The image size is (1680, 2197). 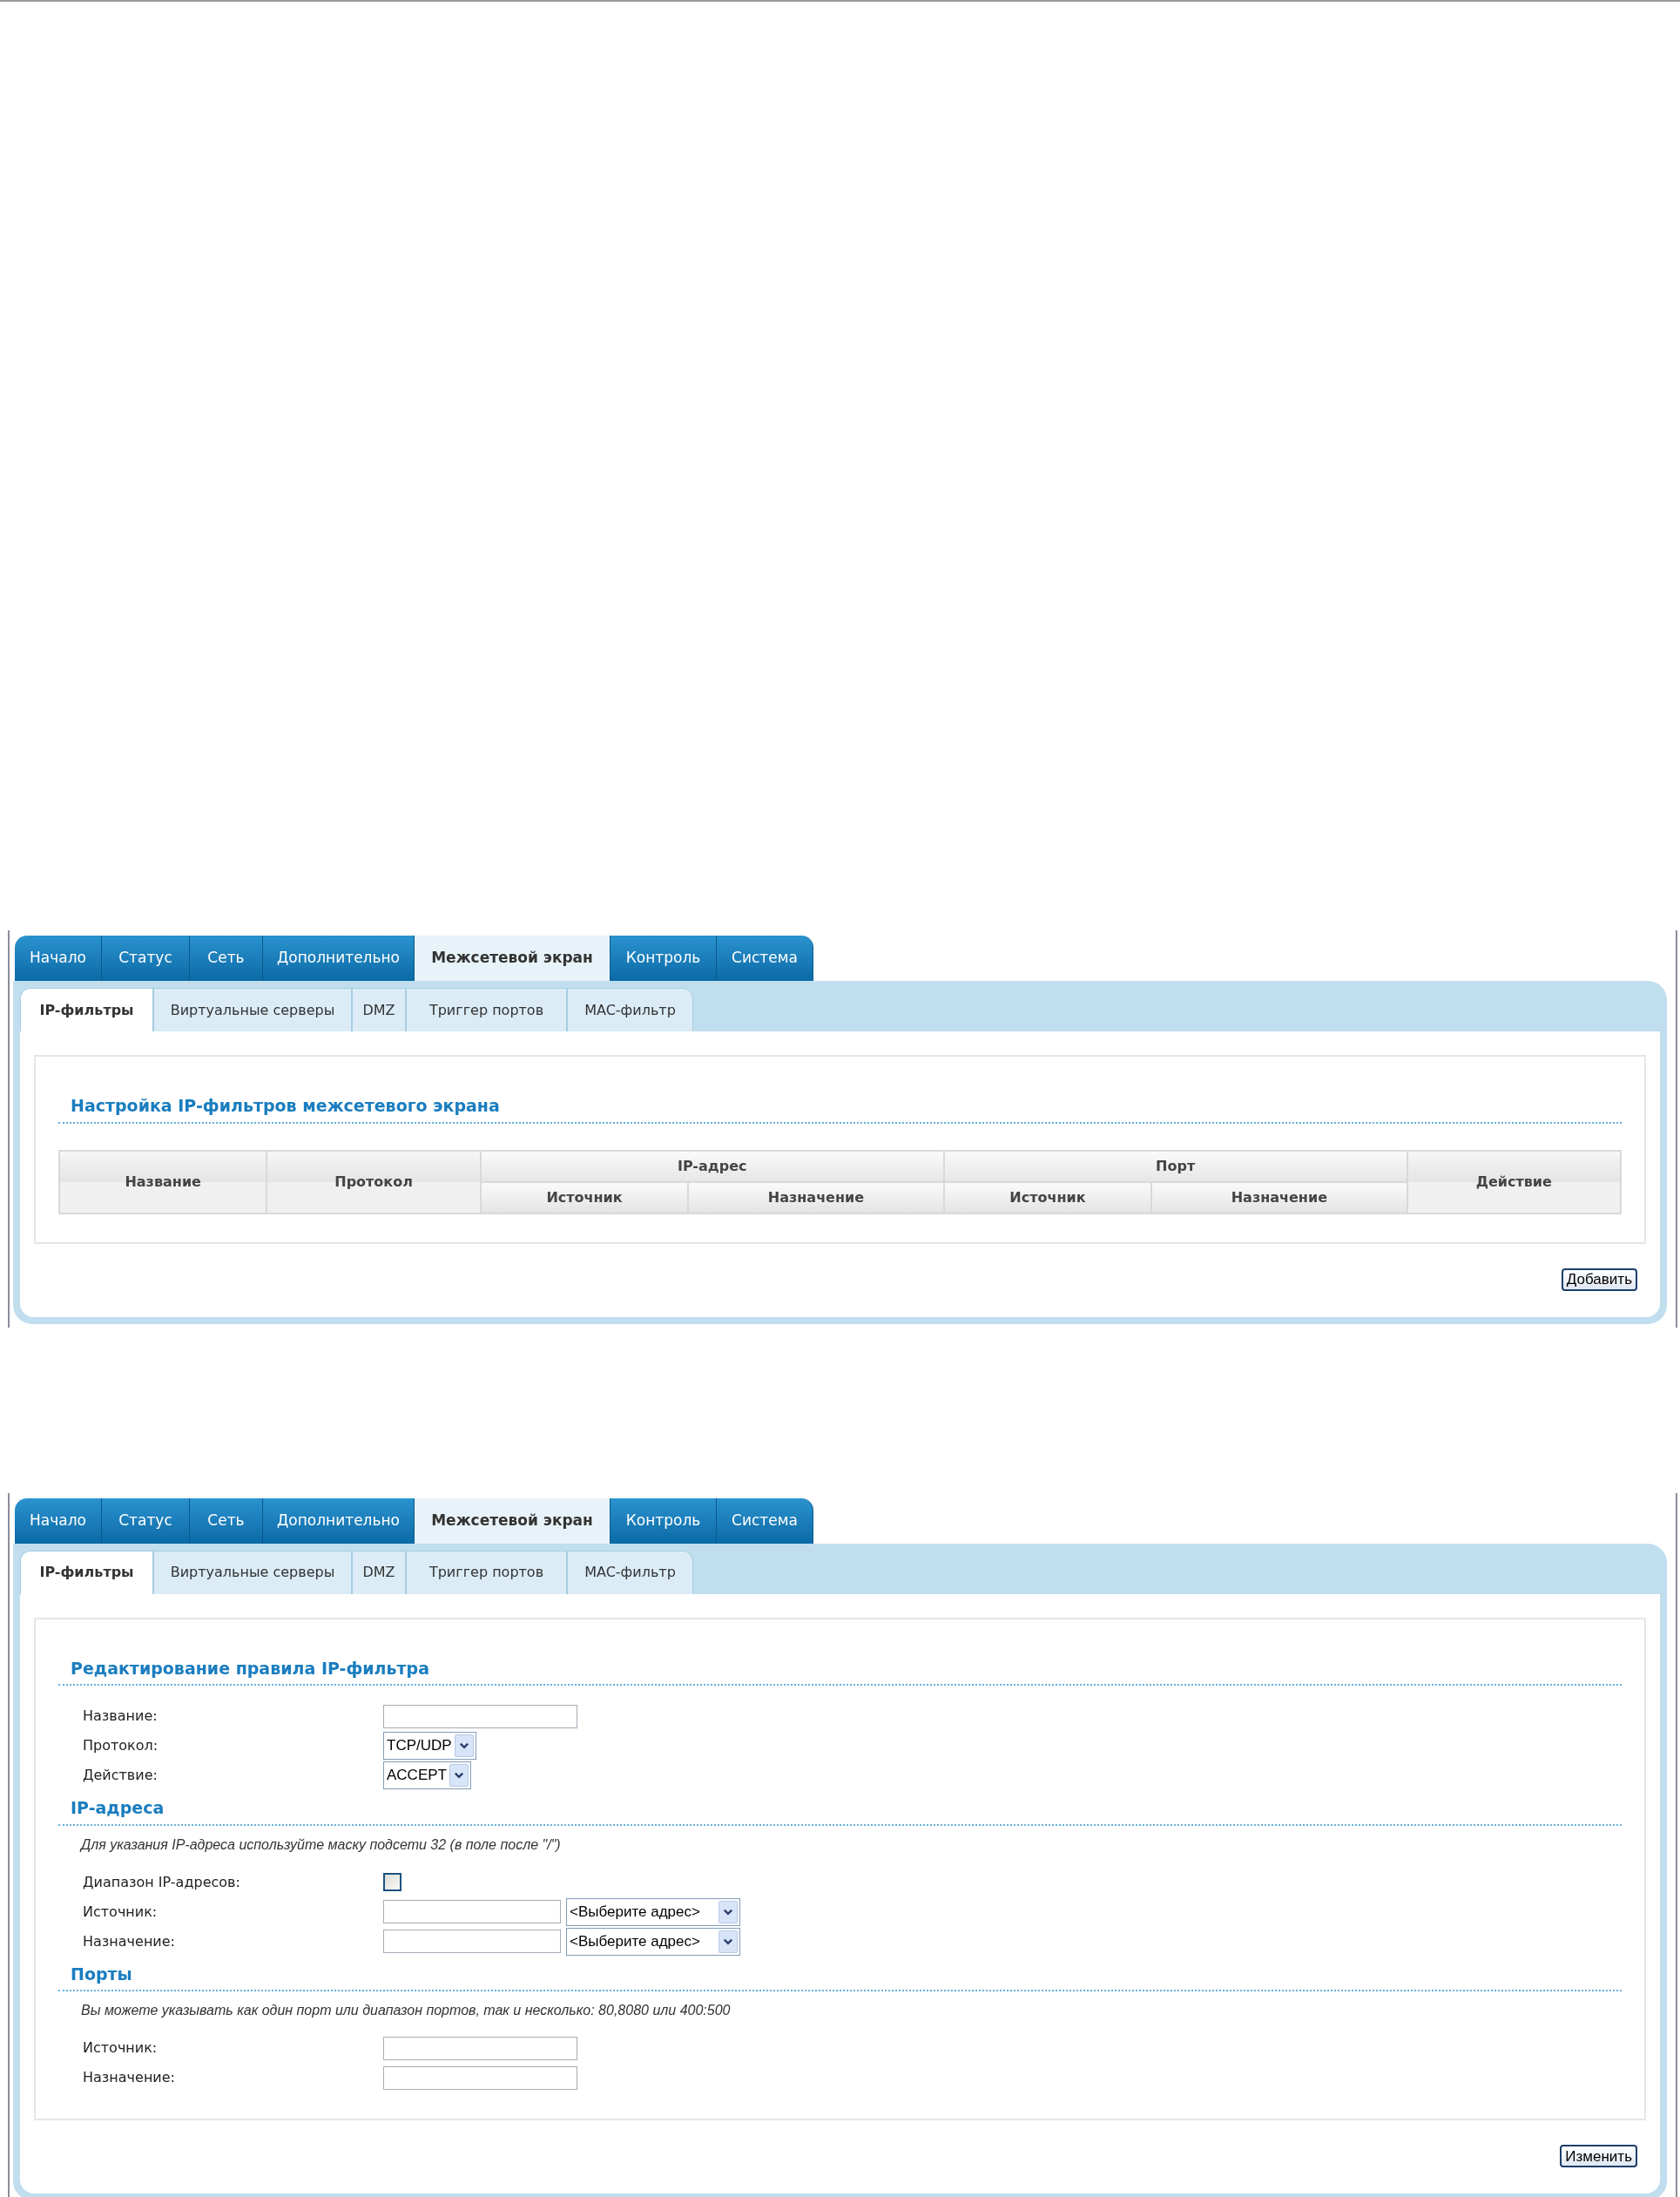 What do you see at coordinates (713, 1167) in the screenshot?
I see `column-header: IP-адрес` at bounding box center [713, 1167].